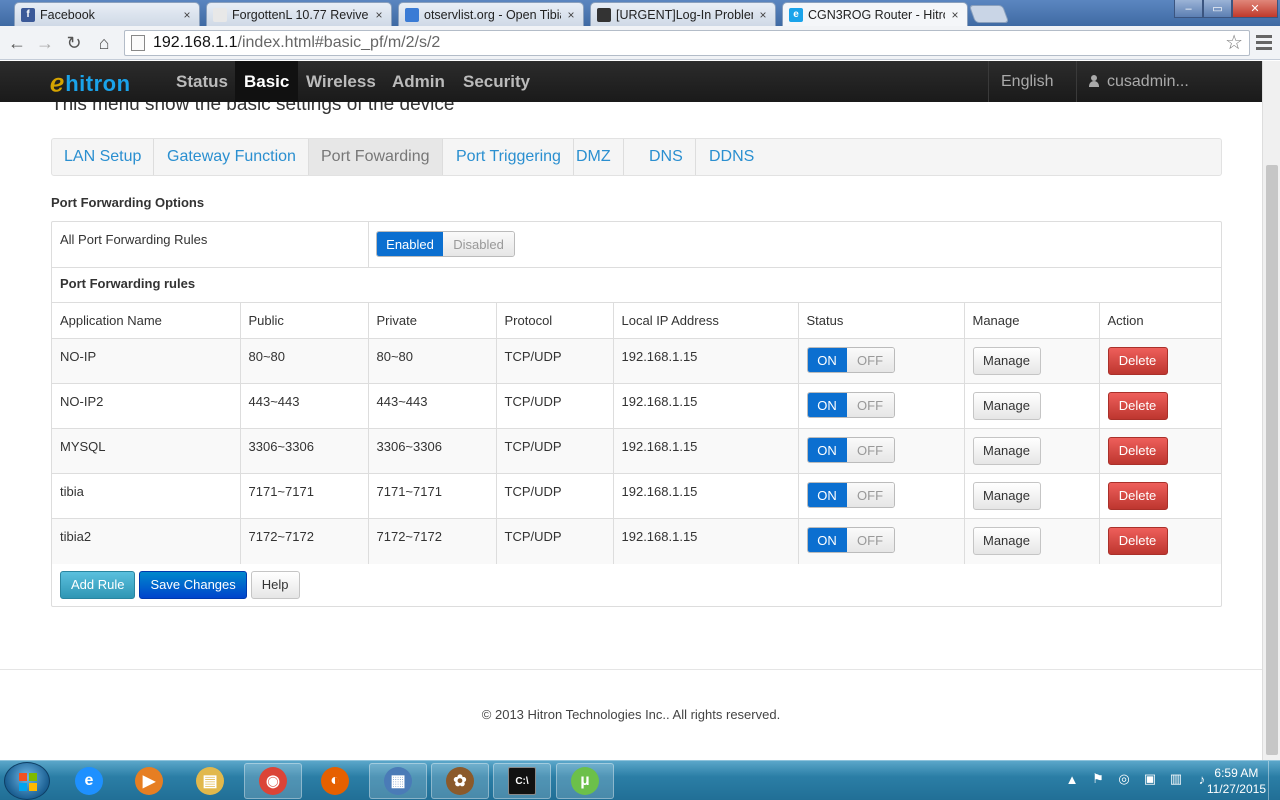  What do you see at coordinates (27, 781) in the screenshot?
I see `start-button` at bounding box center [27, 781].